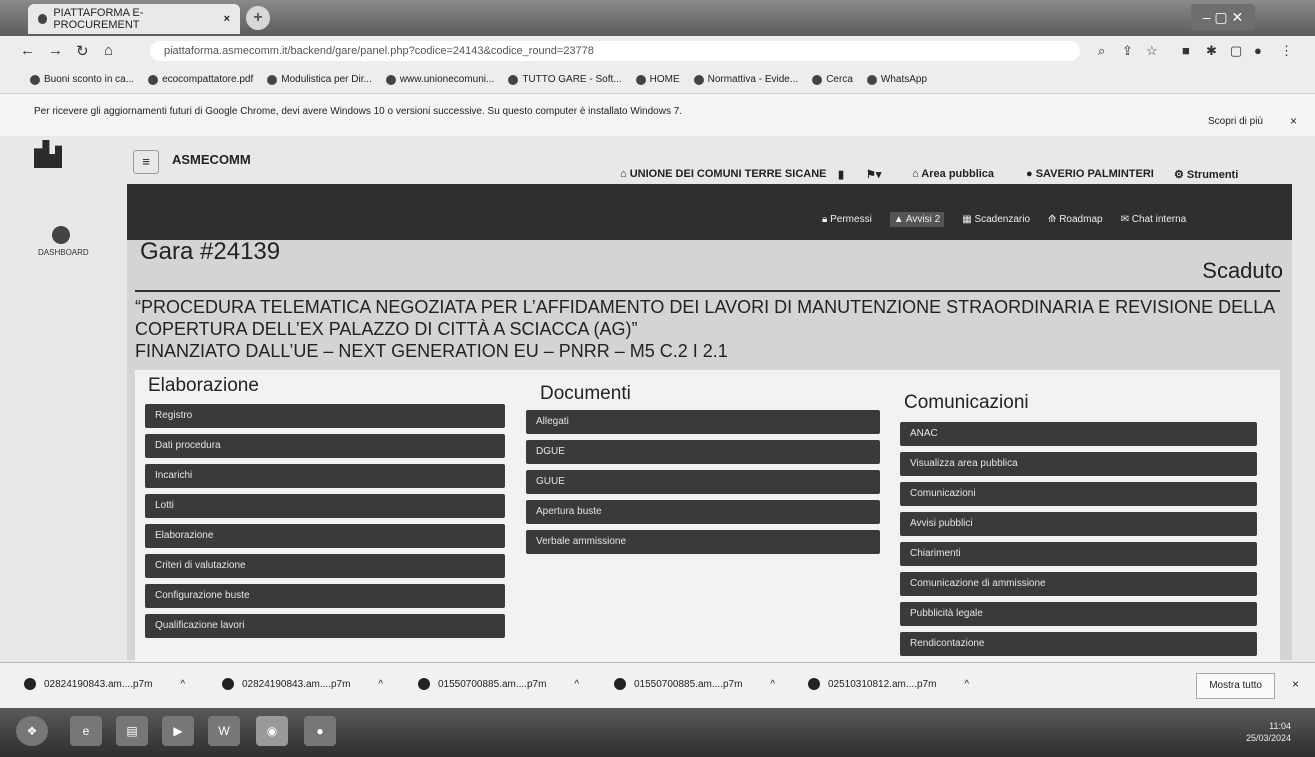 This screenshot has width=1315, height=757. What do you see at coordinates (1101, 51) in the screenshot?
I see `search-icon: ⌕` at bounding box center [1101, 51].